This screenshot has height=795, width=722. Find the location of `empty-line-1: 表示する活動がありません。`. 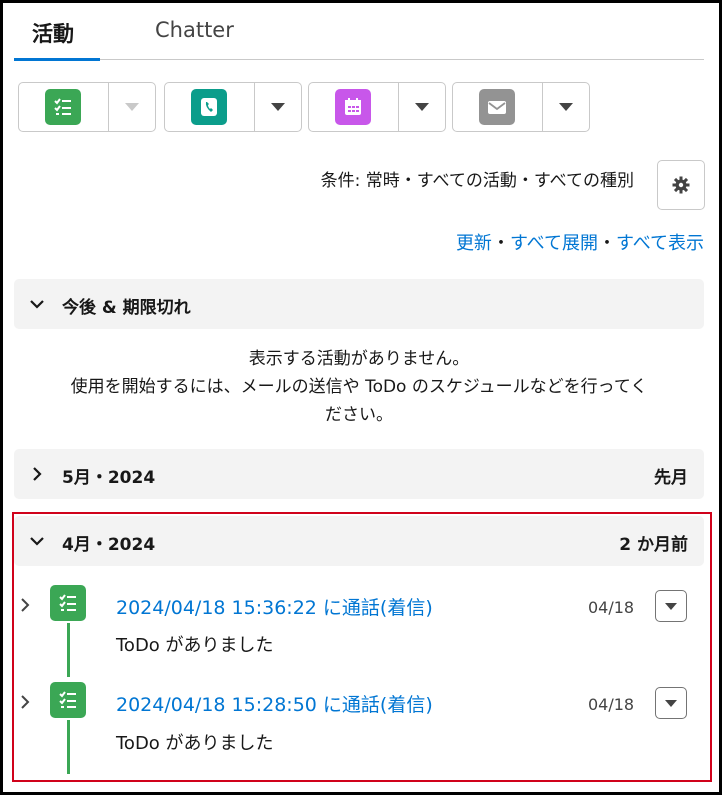

empty-line-1: 表示する活動がありません。 is located at coordinates (359, 359).